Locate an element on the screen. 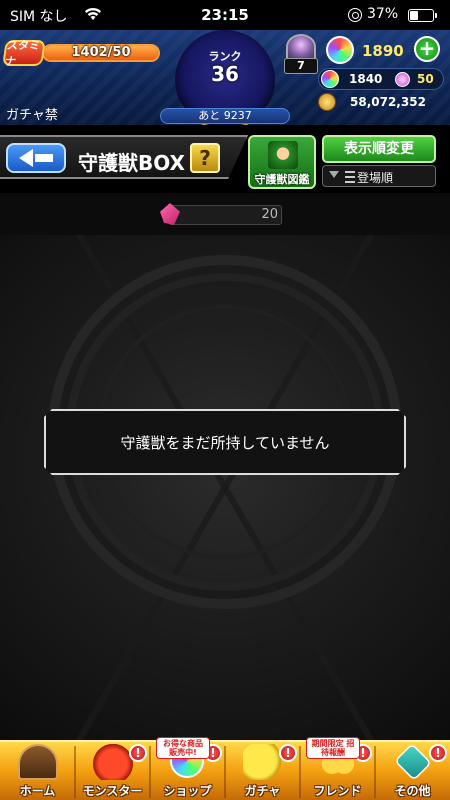 The image size is (450, 800). coin-icon is located at coordinates (327, 102).